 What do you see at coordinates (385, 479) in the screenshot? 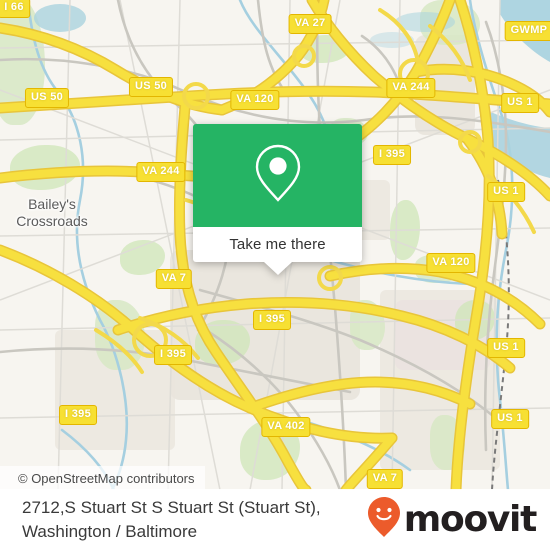
I see `road-shield-va-7-b: VA 7` at bounding box center [385, 479].